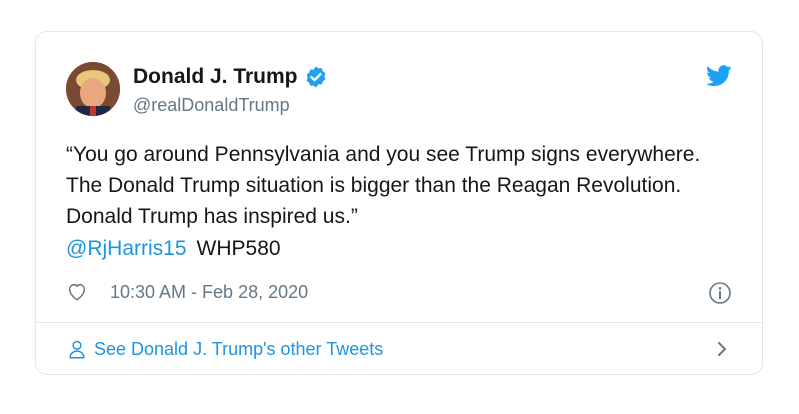  Describe the element at coordinates (77, 292) in the screenshot. I see `heart-icon` at that location.